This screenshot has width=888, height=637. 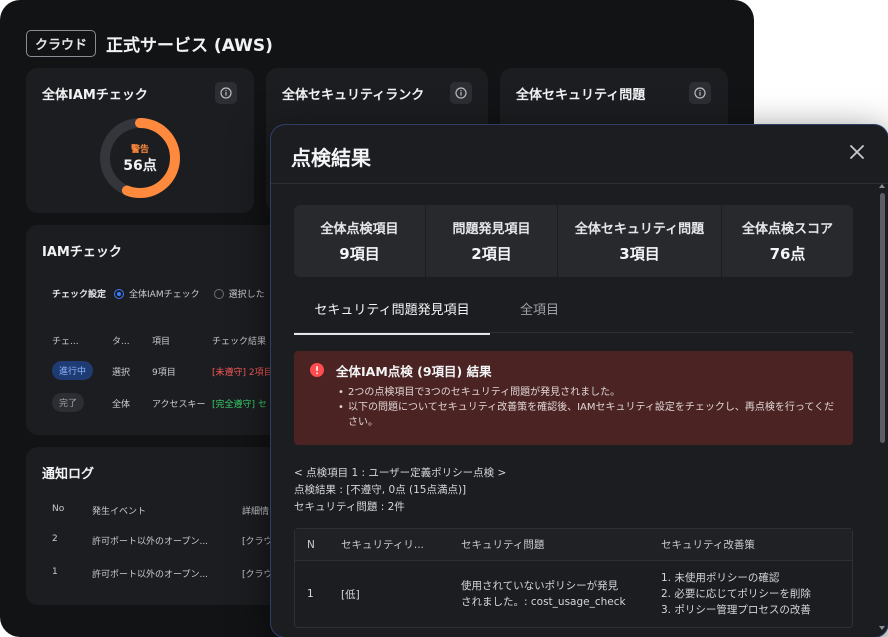 I want to click on tab-all-items: 全項目, so click(x=539, y=316).